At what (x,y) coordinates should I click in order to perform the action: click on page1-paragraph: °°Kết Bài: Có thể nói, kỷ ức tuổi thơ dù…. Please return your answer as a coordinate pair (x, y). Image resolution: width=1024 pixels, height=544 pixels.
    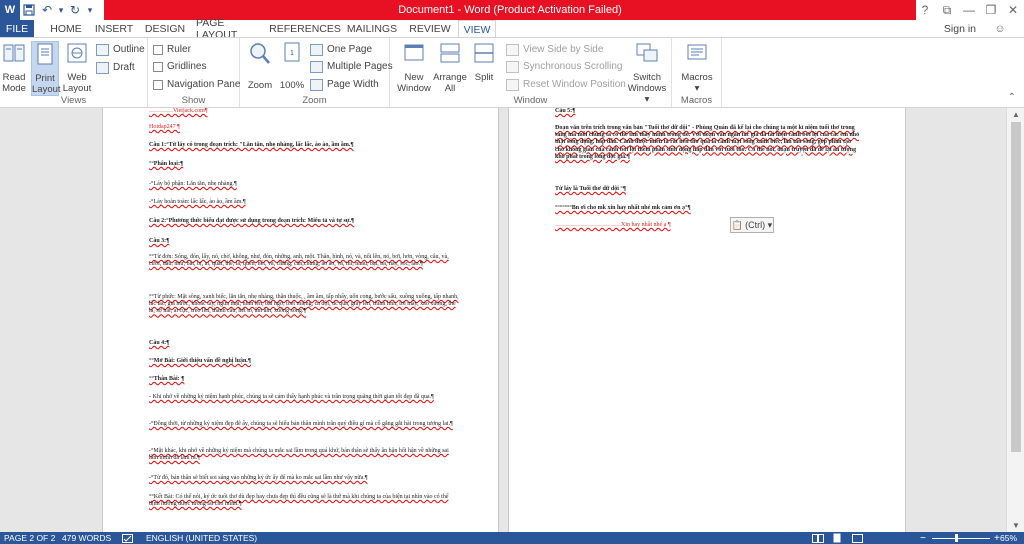
    Looking at the image, I should click on (304, 501).